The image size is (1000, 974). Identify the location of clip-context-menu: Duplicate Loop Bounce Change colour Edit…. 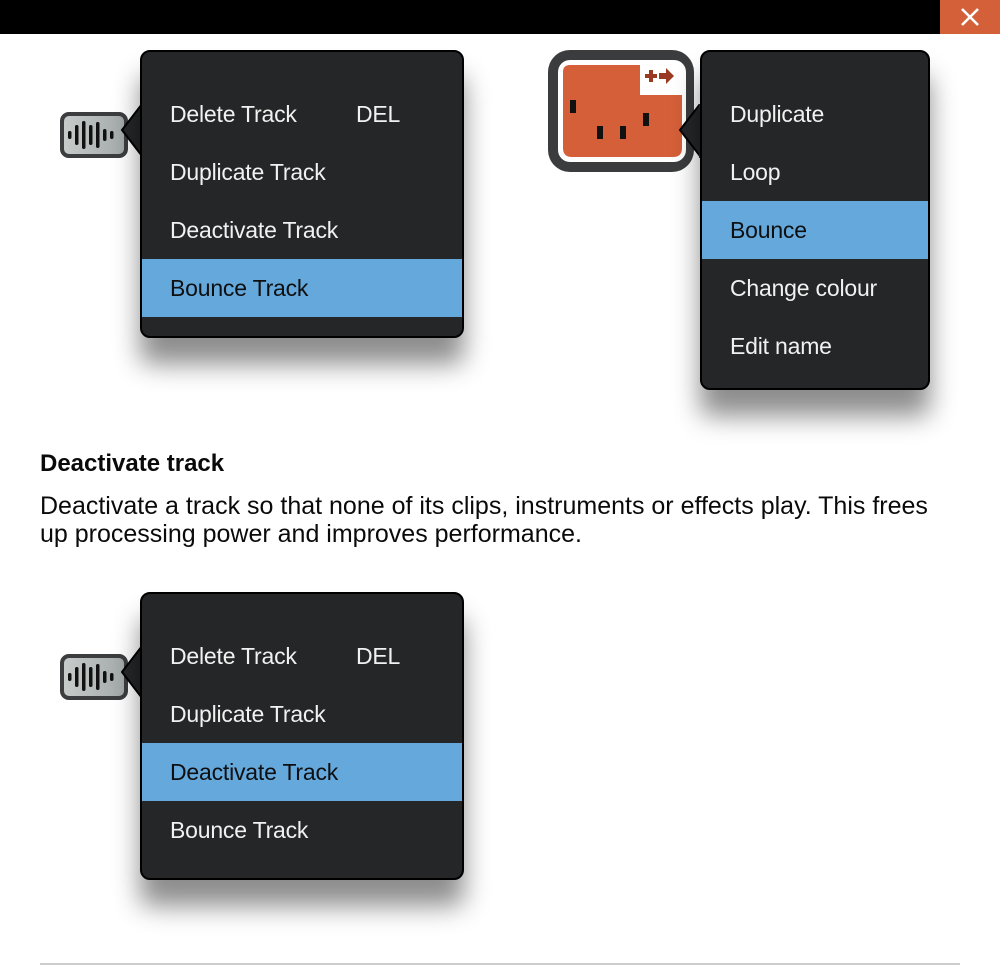
(815, 220).